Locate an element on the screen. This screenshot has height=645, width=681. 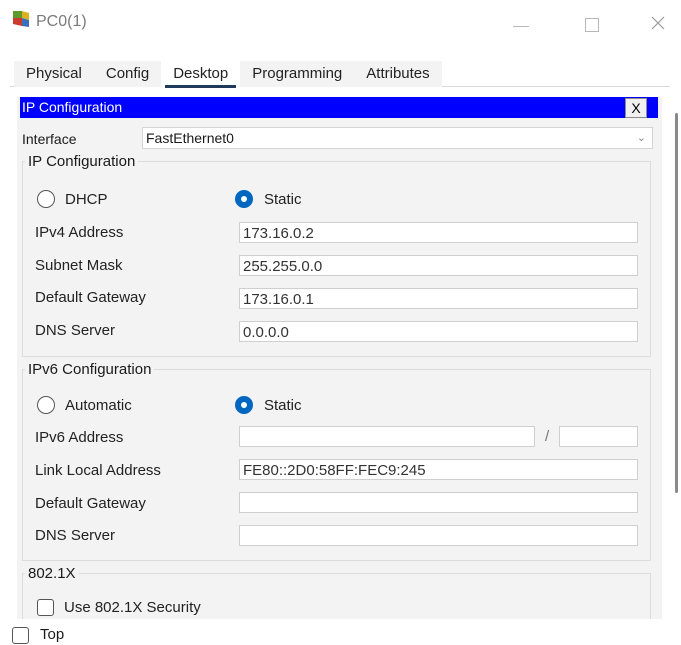
ipv6-prefix-field is located at coordinates (598, 436).